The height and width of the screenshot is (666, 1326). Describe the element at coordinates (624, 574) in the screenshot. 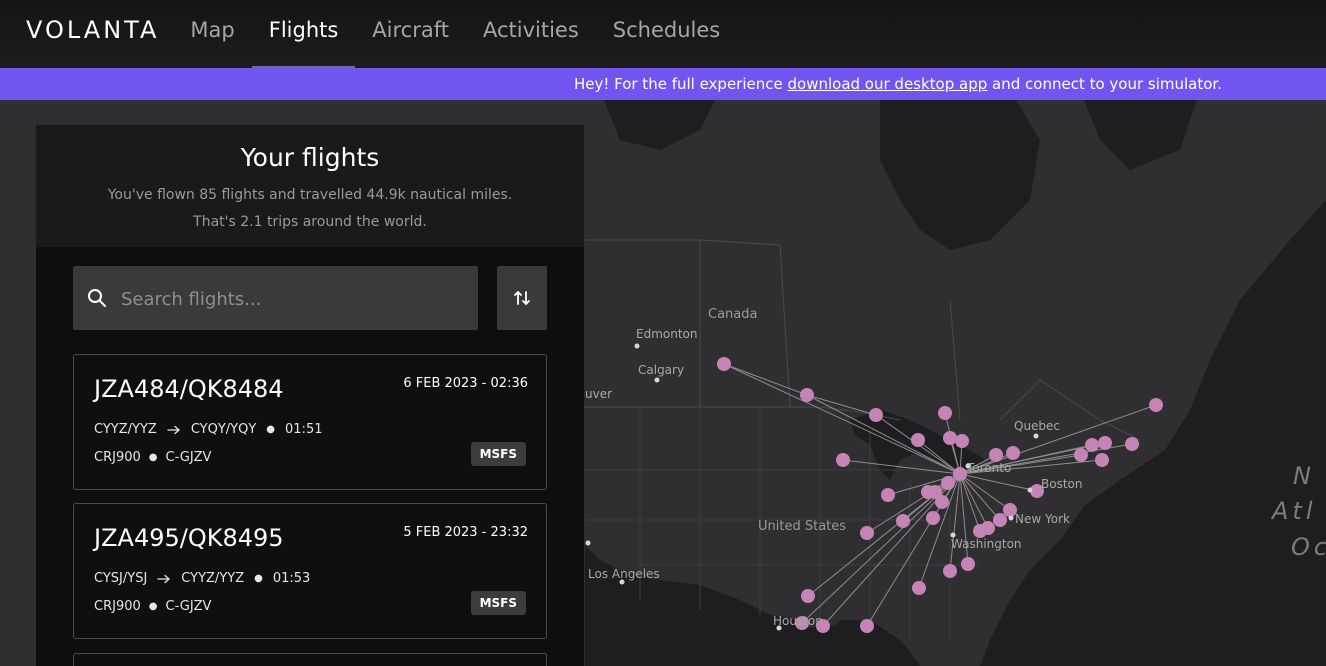

I see `map-label-los-angeles: Los Angeles` at that location.